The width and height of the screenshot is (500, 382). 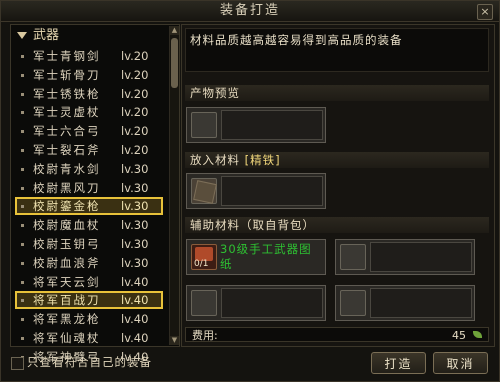 What do you see at coordinates (67, 319) in the screenshot?
I see `item-name: 将军黑龙枪` at bounding box center [67, 319].